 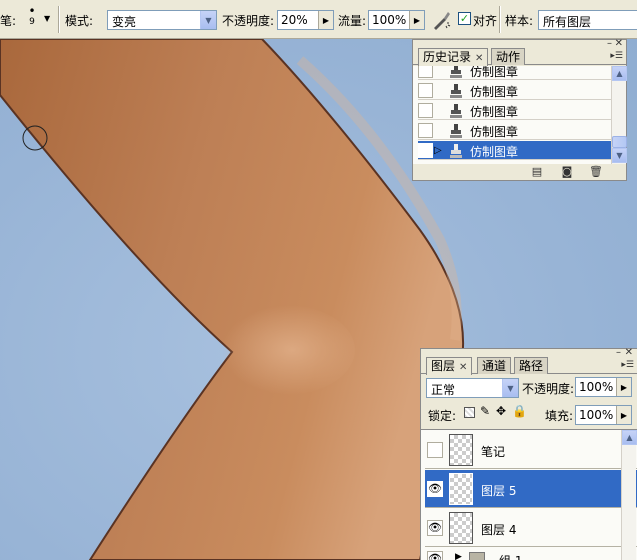 What do you see at coordinates (567, 172) in the screenshot?
I see `snapshot-icon: ◙` at bounding box center [567, 172].